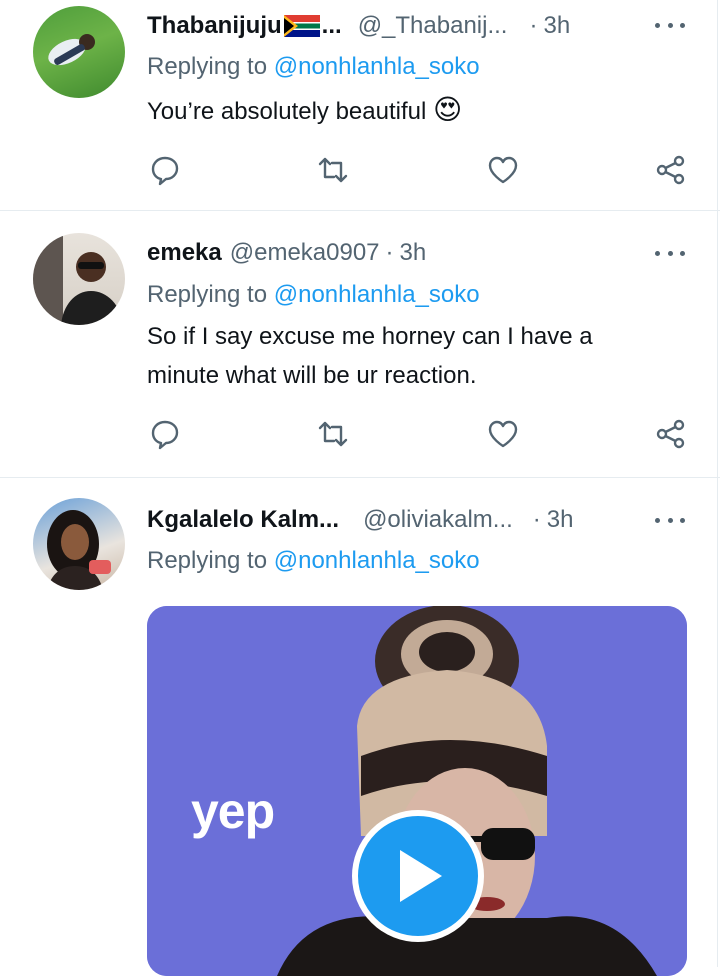  I want to click on tweet-header: emeka @emeka0907 · 3h, so click(286, 253).